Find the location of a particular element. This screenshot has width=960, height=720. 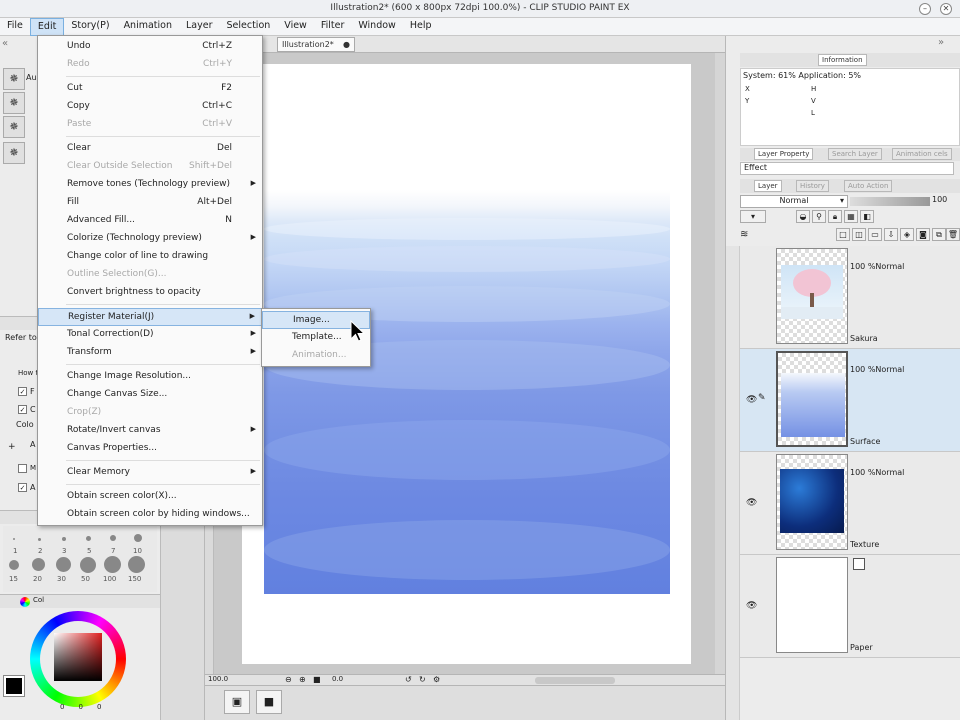

document-tab: Illustration2* ● is located at coordinates (316, 44).